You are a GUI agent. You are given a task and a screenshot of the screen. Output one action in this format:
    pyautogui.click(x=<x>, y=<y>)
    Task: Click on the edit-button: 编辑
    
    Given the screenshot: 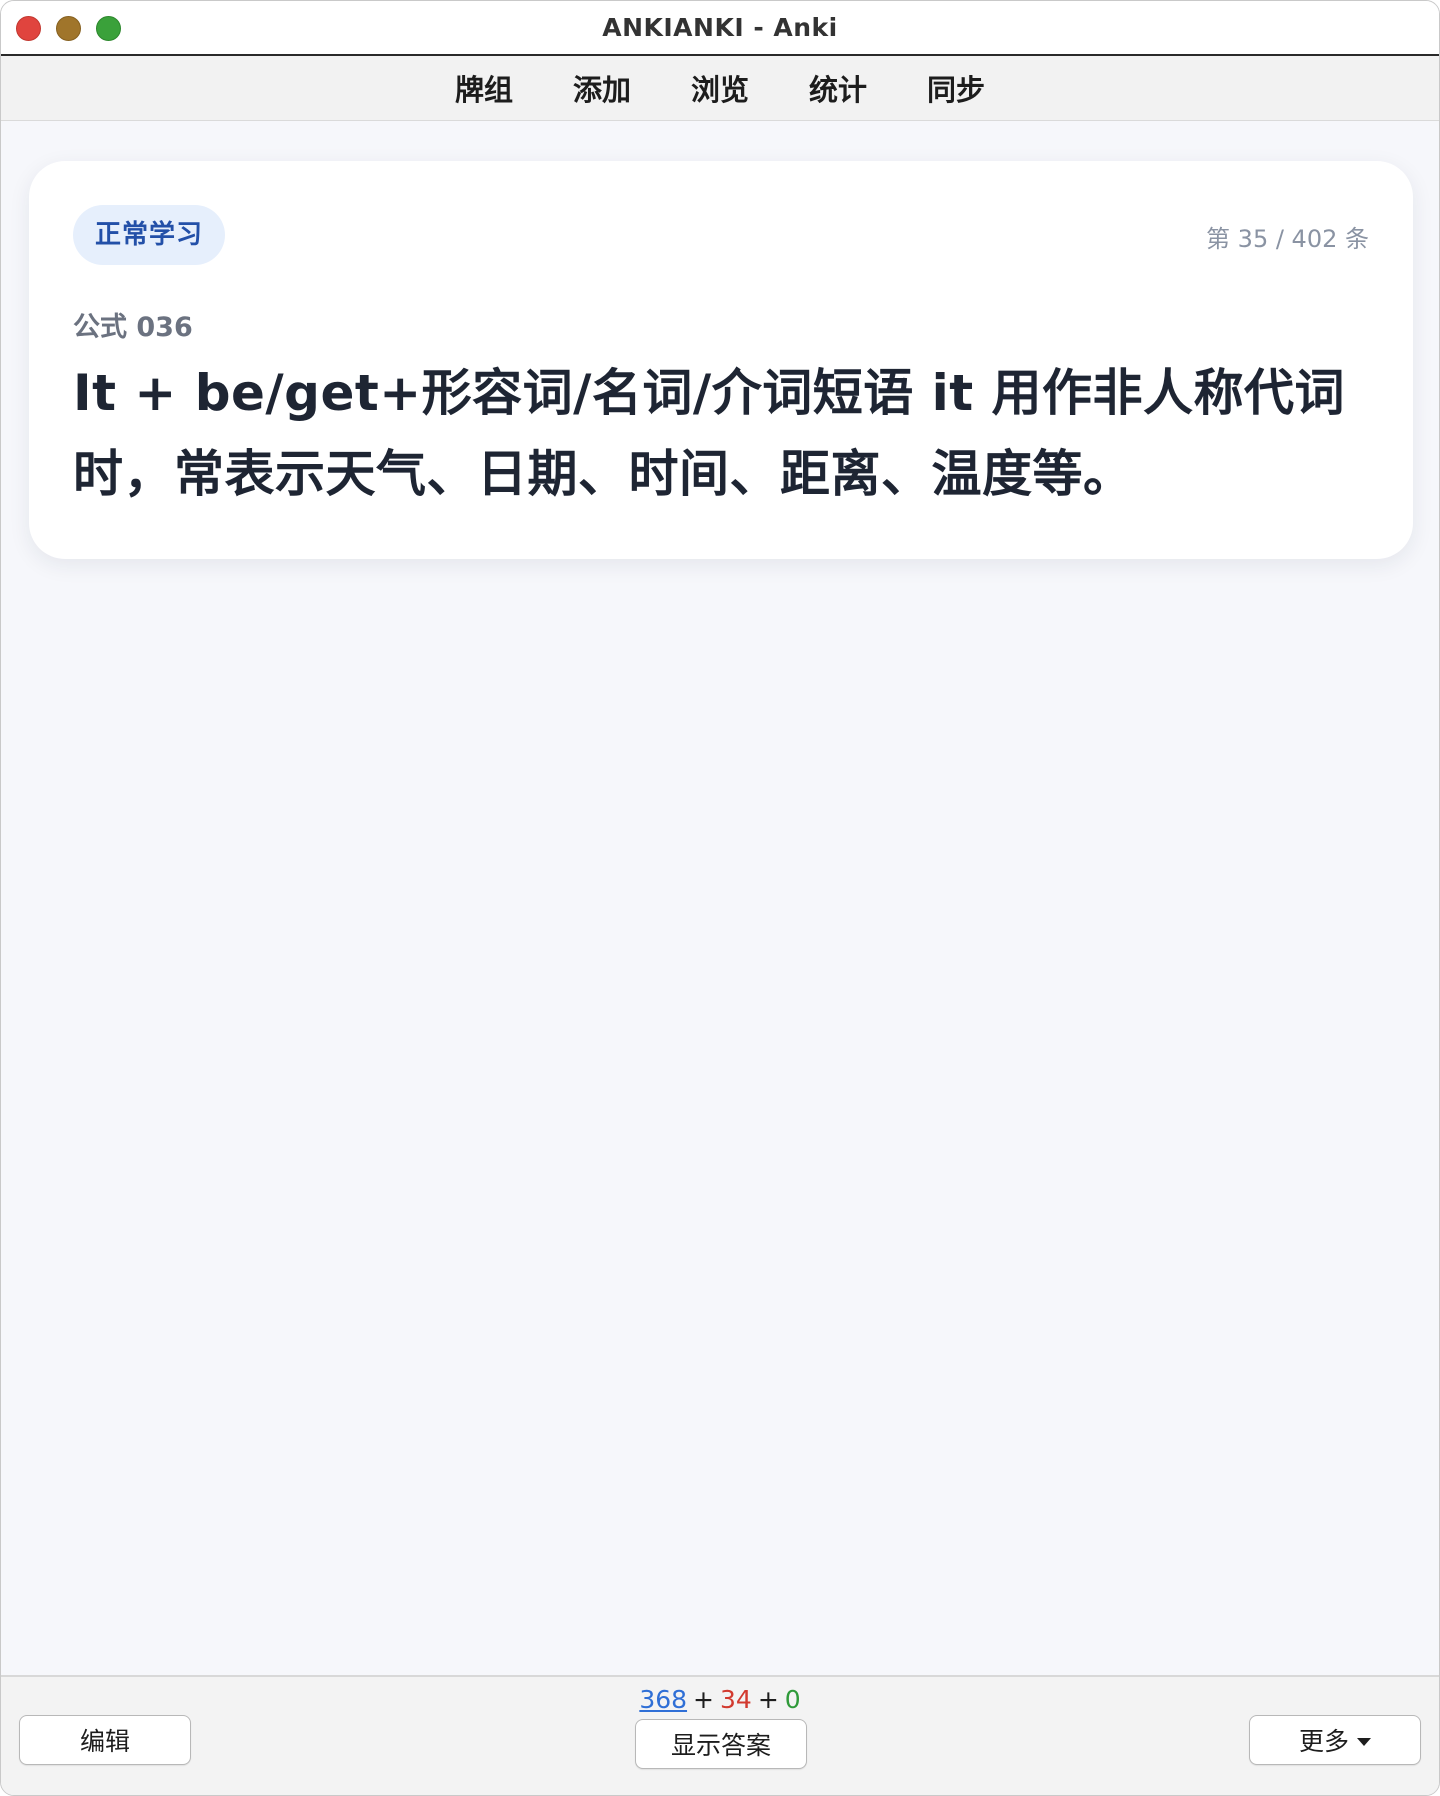 What is the action you would take?
    pyautogui.click(x=105, y=1740)
    